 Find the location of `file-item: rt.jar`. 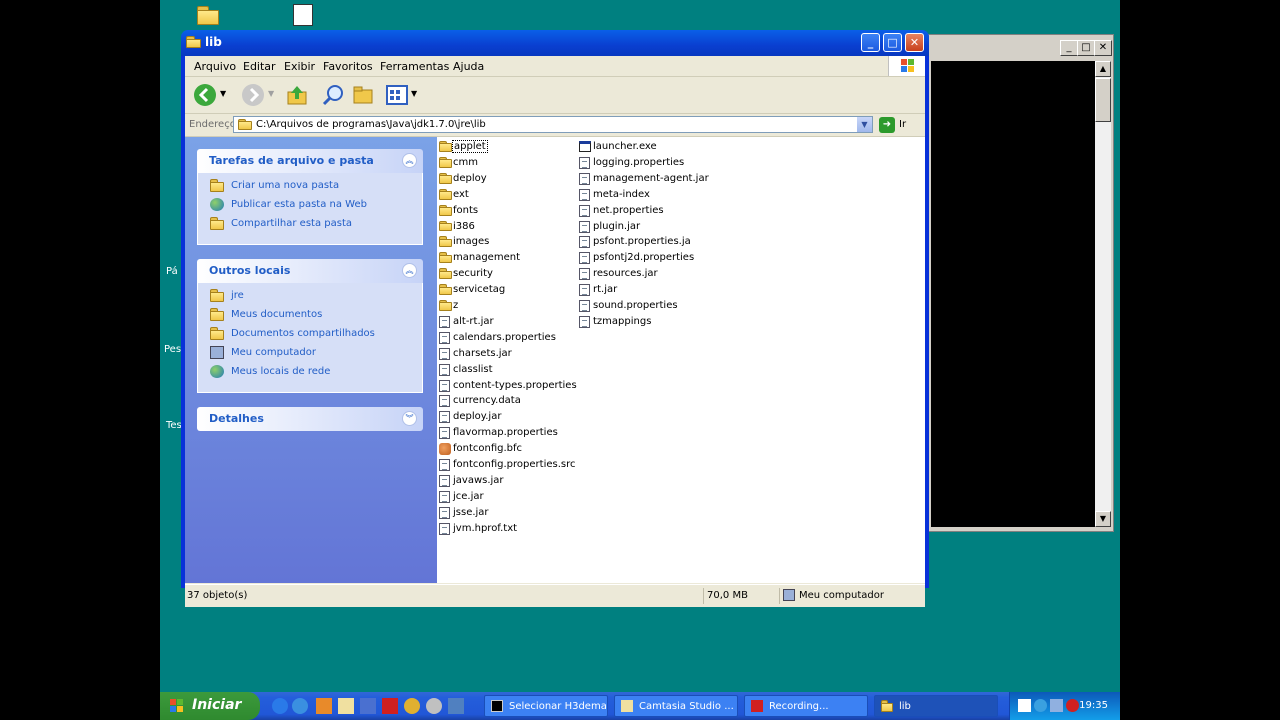

file-item: rt.jar is located at coordinates (646, 290).